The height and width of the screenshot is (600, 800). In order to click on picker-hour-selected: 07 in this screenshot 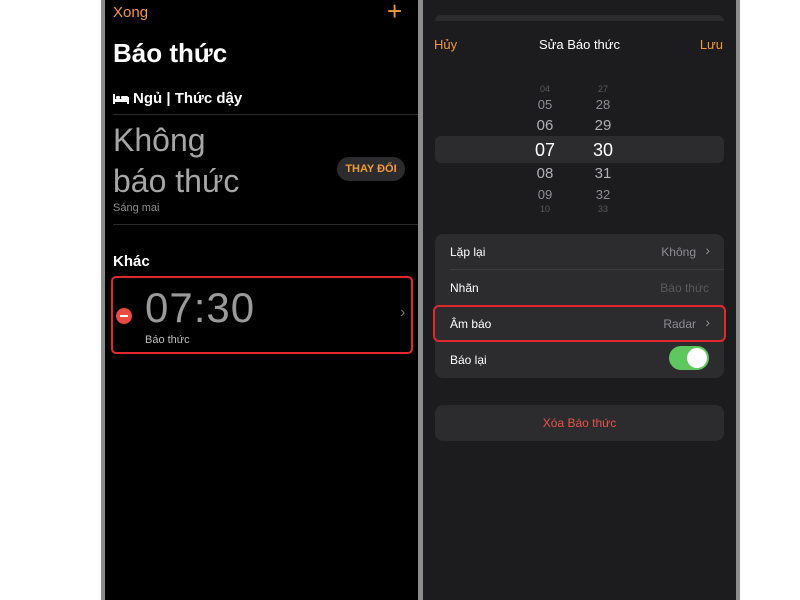, I will do `click(545, 150)`.